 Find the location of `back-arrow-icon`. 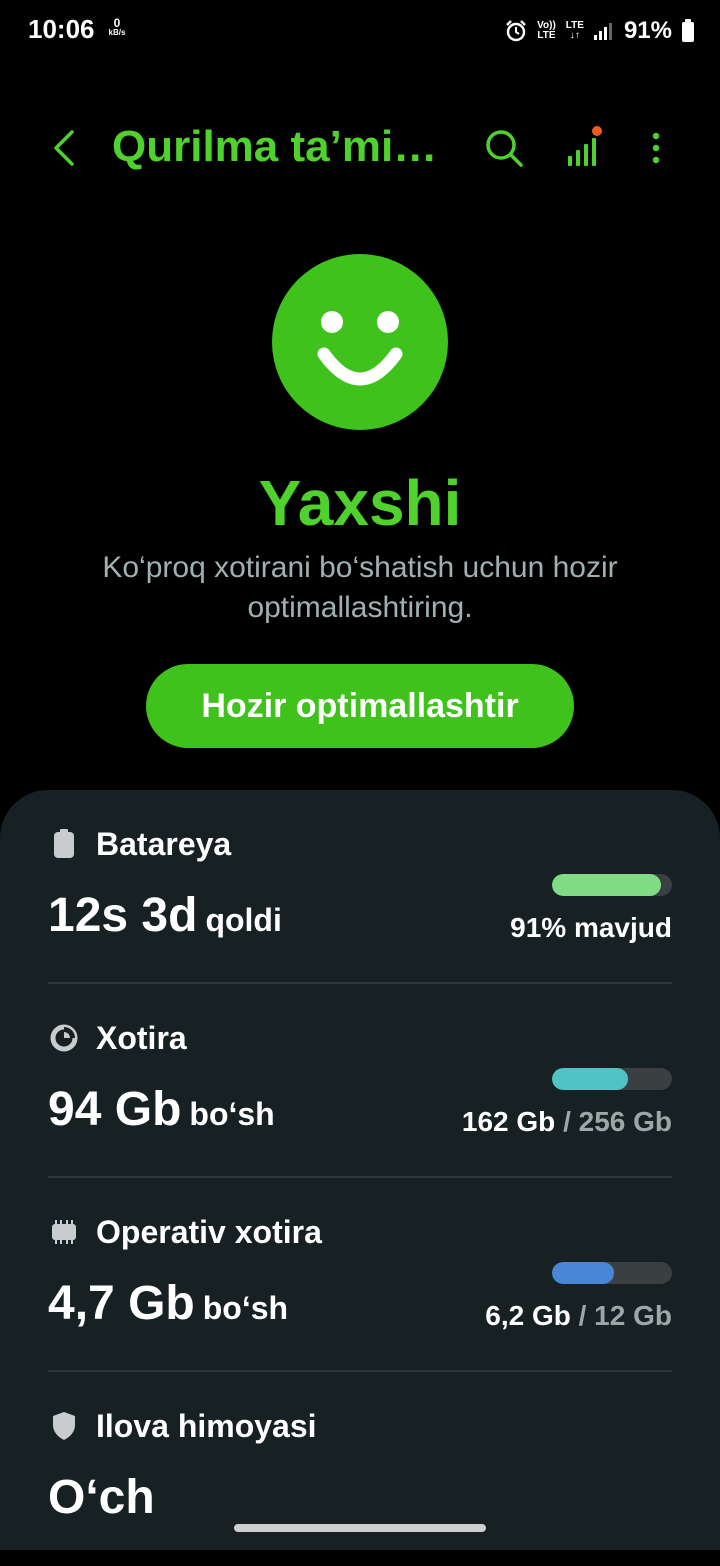

back-arrow-icon is located at coordinates (68, 148).